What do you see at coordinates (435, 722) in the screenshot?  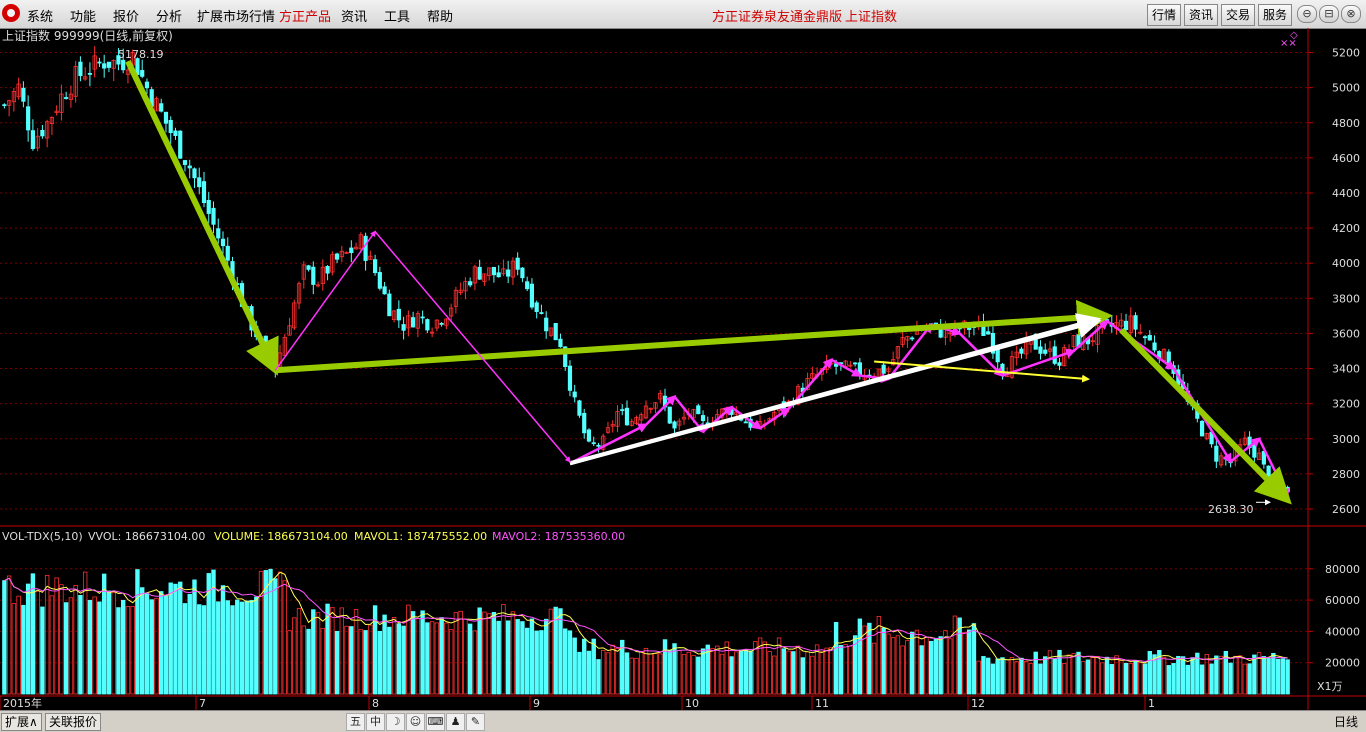 I see `keyboard-icon: ⌨` at bounding box center [435, 722].